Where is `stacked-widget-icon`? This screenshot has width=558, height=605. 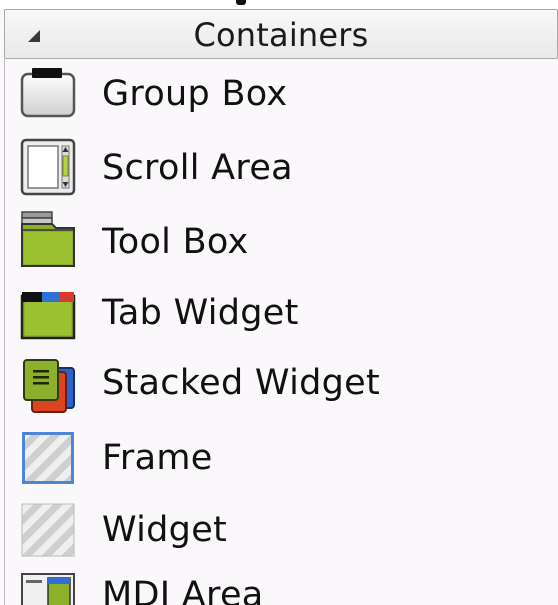
stacked-widget-icon is located at coordinates (49, 386).